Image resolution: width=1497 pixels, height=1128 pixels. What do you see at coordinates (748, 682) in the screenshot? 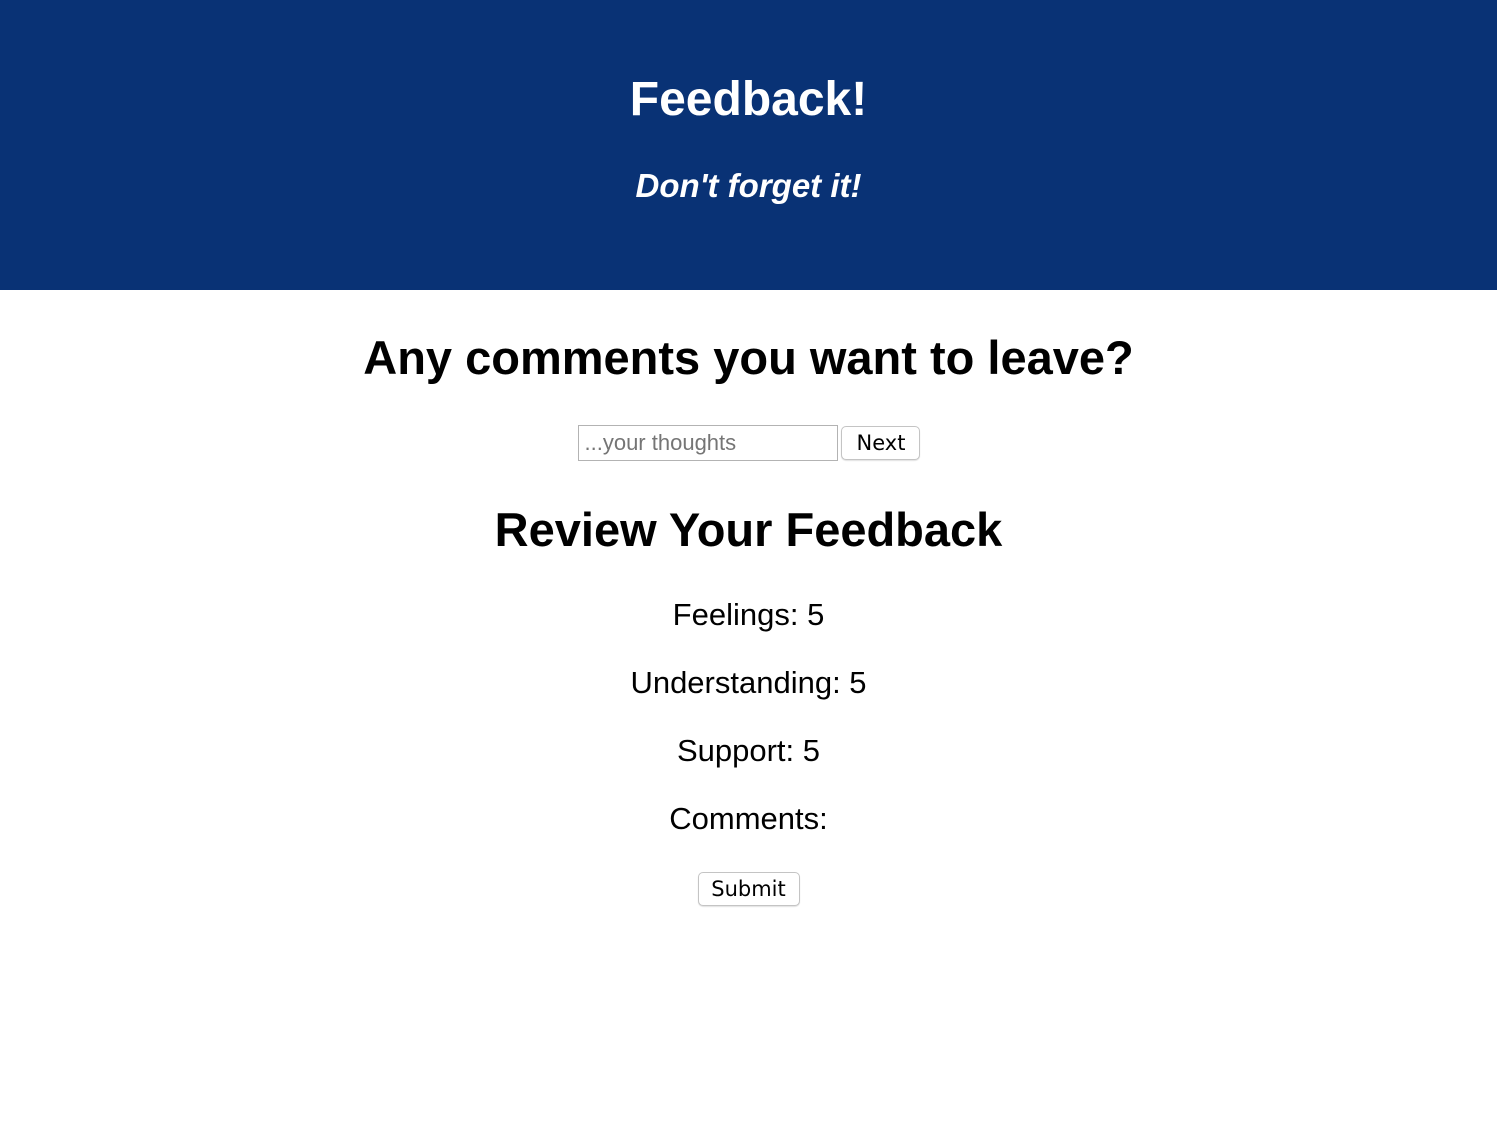
I see `review-understanding: Understanding: 5` at bounding box center [748, 682].